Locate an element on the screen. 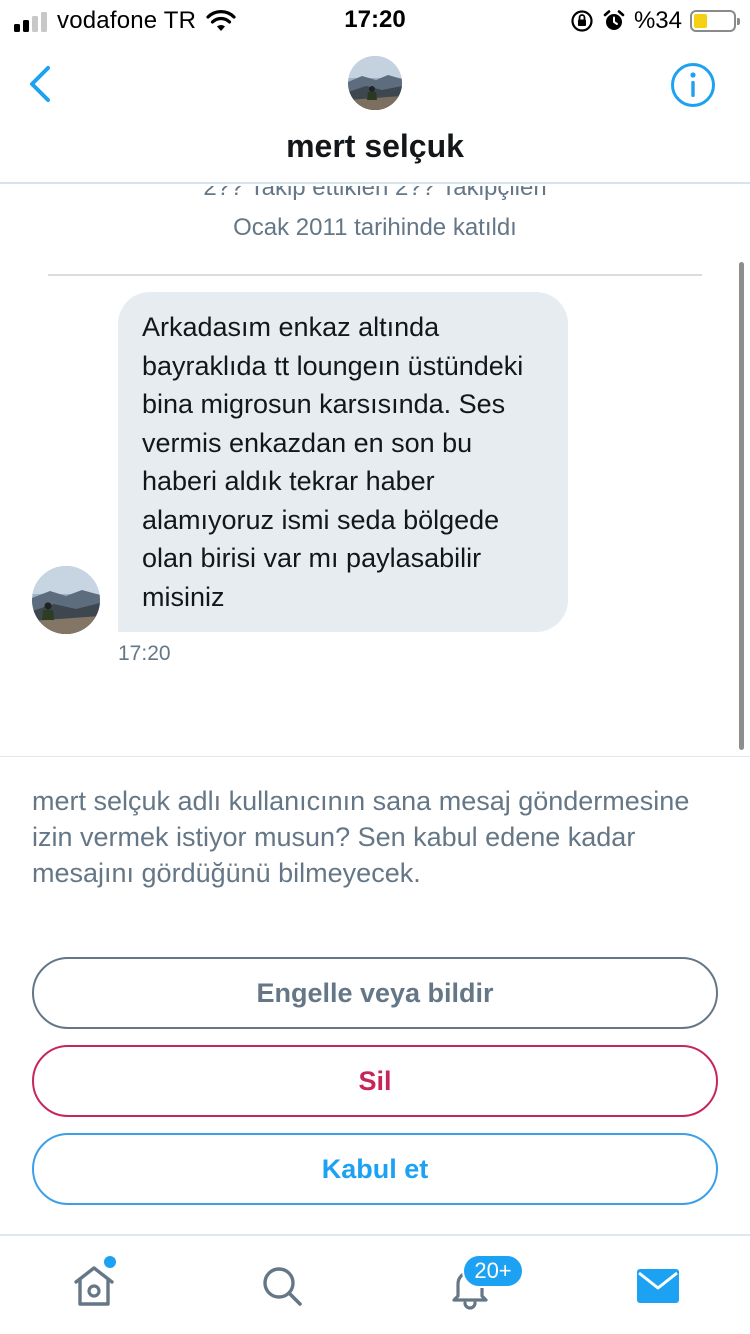  search-icon is located at coordinates (282, 1286).